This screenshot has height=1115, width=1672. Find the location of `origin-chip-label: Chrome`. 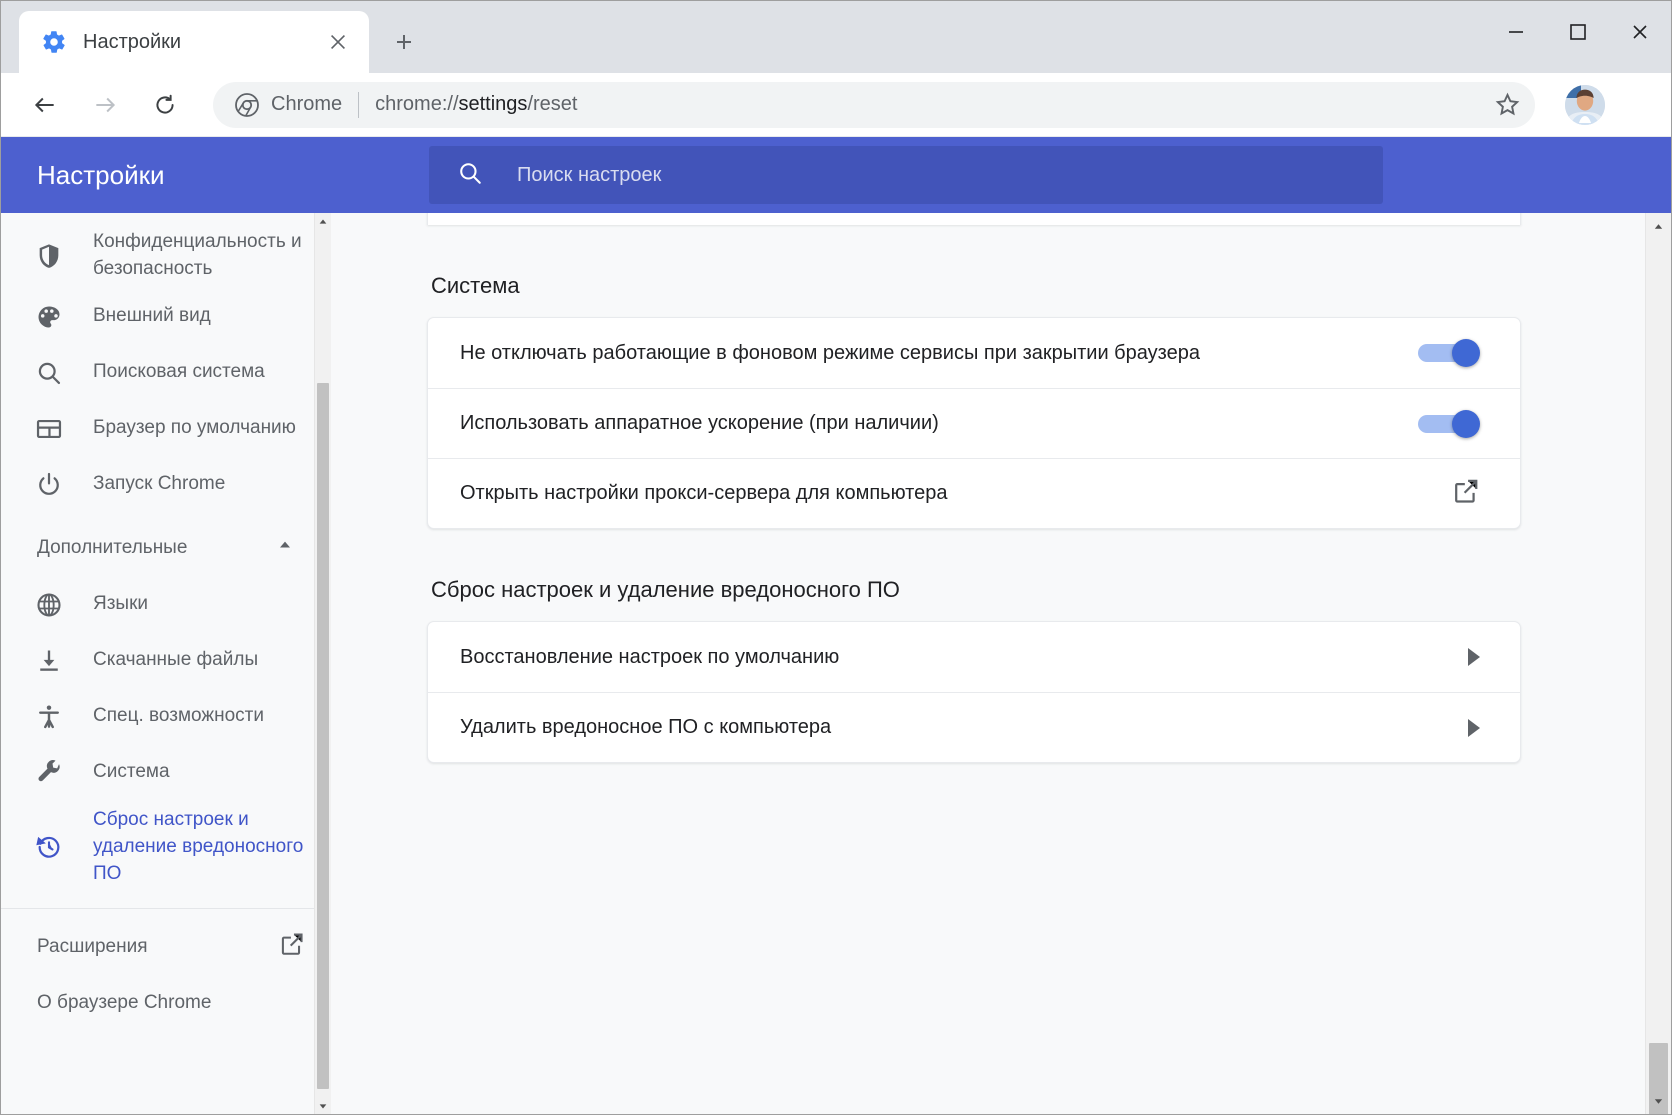

origin-chip-label: Chrome is located at coordinates (307, 104).